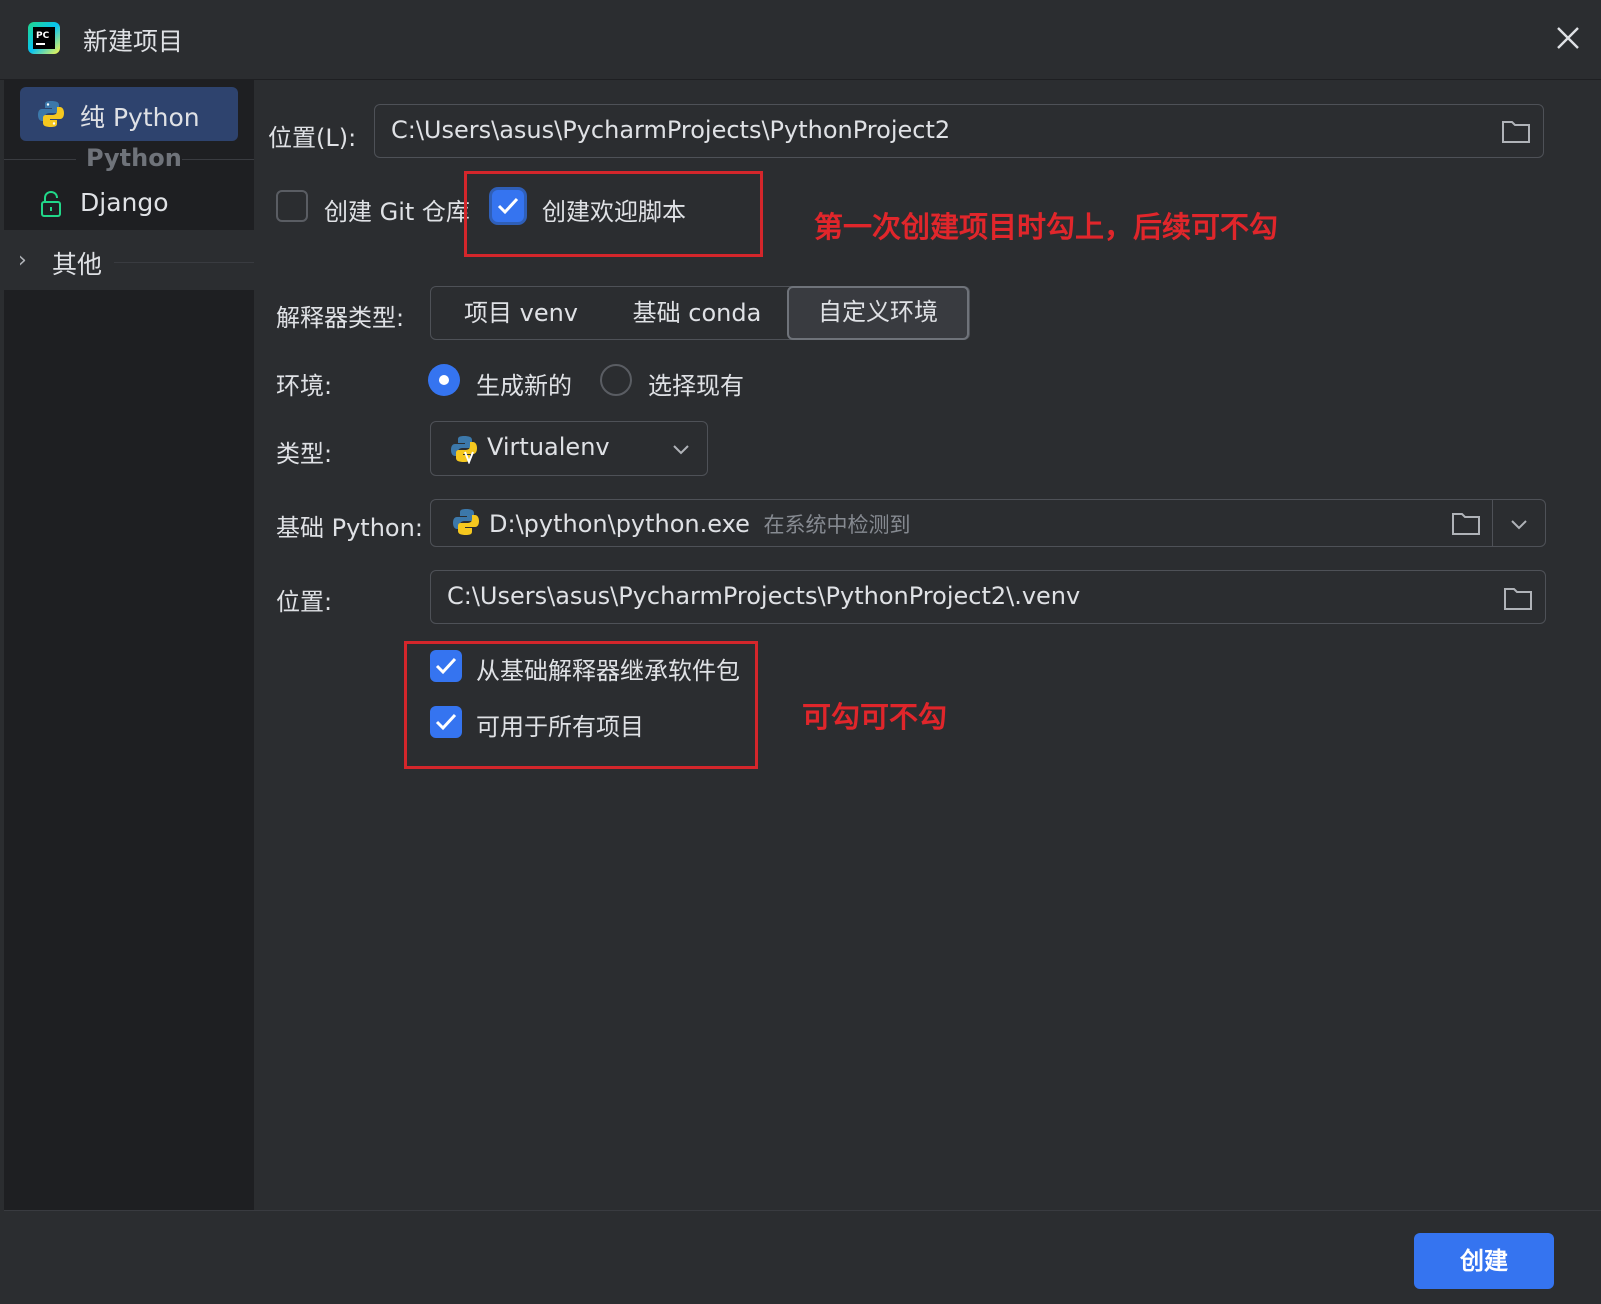  Describe the element at coordinates (51, 203) in the screenshot. I see `lock-icon` at that location.